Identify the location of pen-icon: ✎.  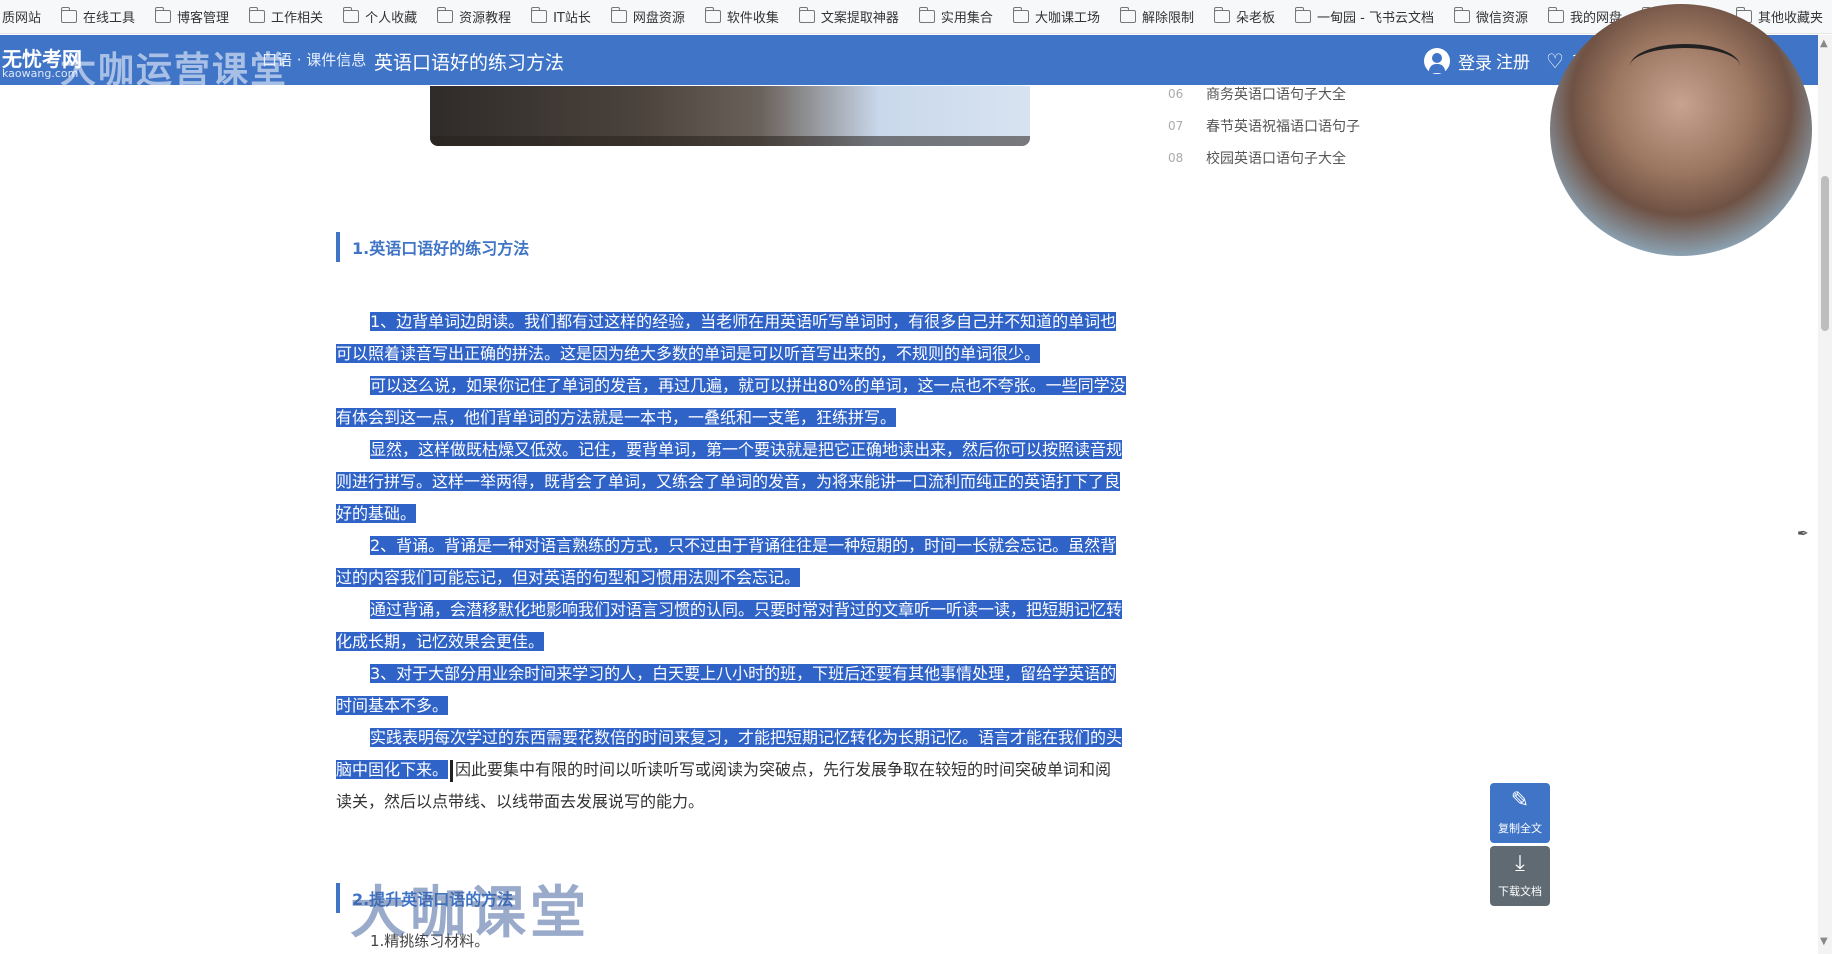
(1520, 800).